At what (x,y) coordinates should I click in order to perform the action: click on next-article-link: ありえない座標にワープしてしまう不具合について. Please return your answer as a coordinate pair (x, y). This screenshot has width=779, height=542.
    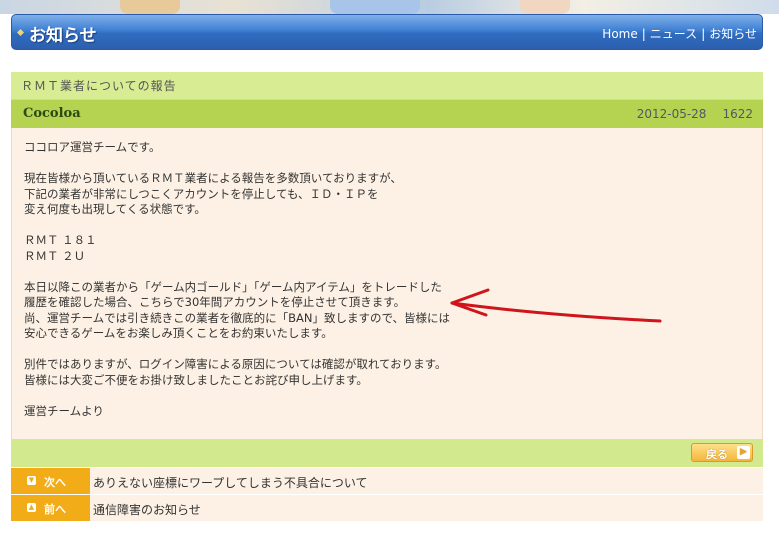
    Looking at the image, I should click on (230, 482).